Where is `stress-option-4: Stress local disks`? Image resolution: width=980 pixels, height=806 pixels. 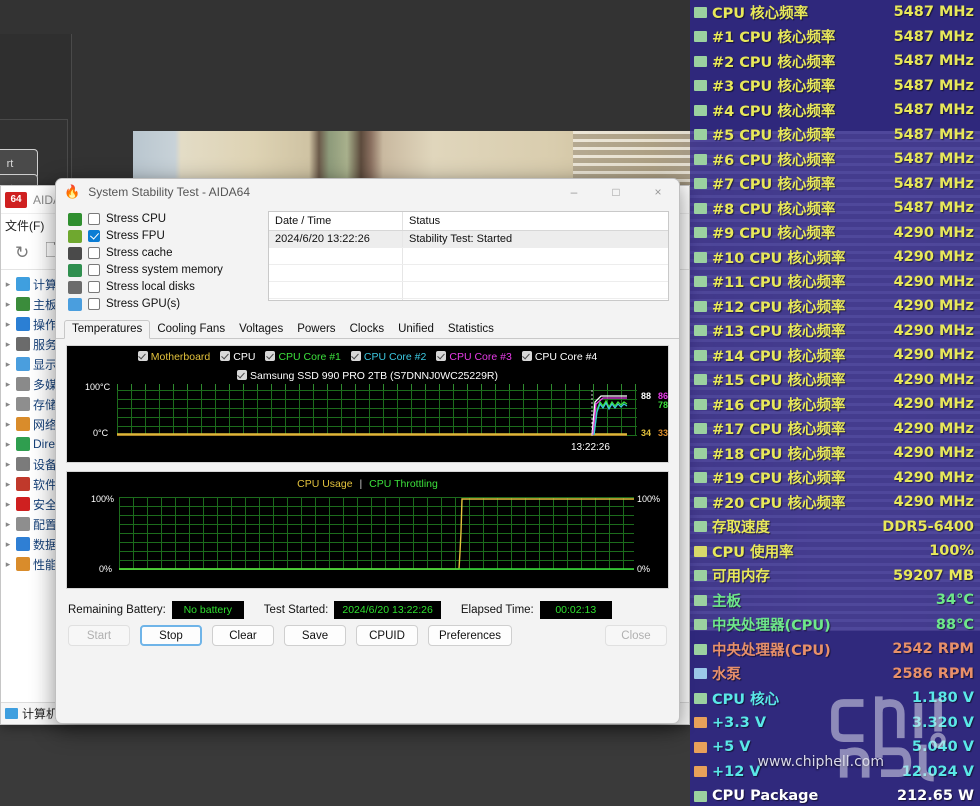
stress-option-4: Stress local disks is located at coordinates (168, 287).